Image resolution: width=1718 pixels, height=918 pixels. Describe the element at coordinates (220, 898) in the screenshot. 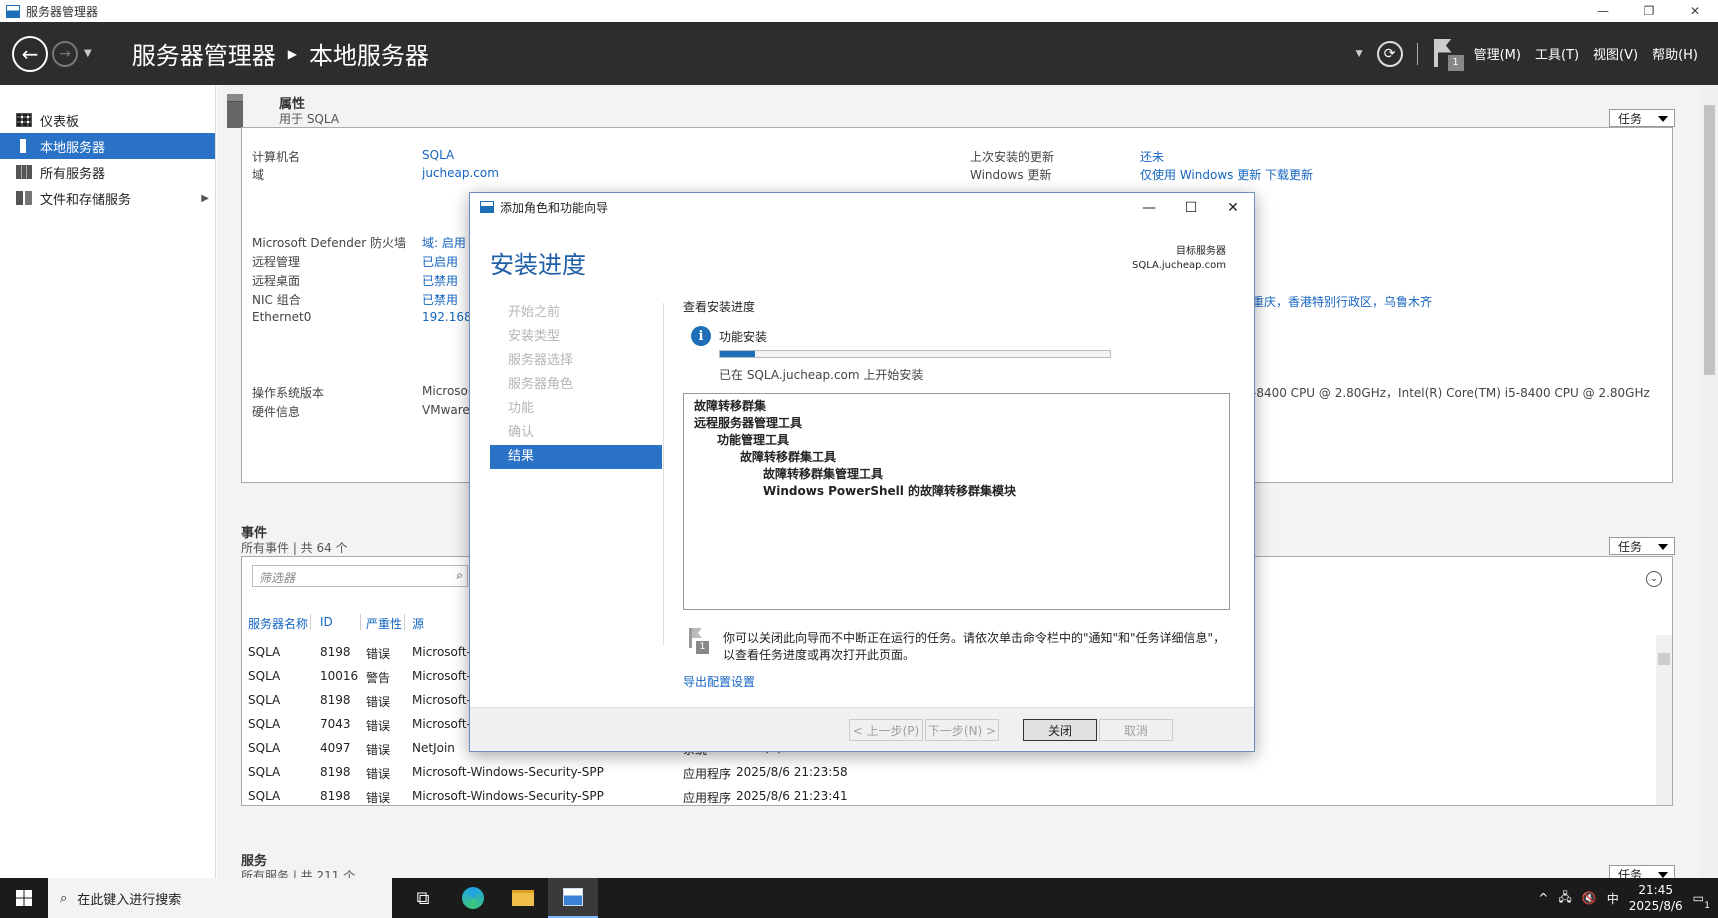

I see `taskbar-search: ⌕ 在此键入进行搜索` at that location.